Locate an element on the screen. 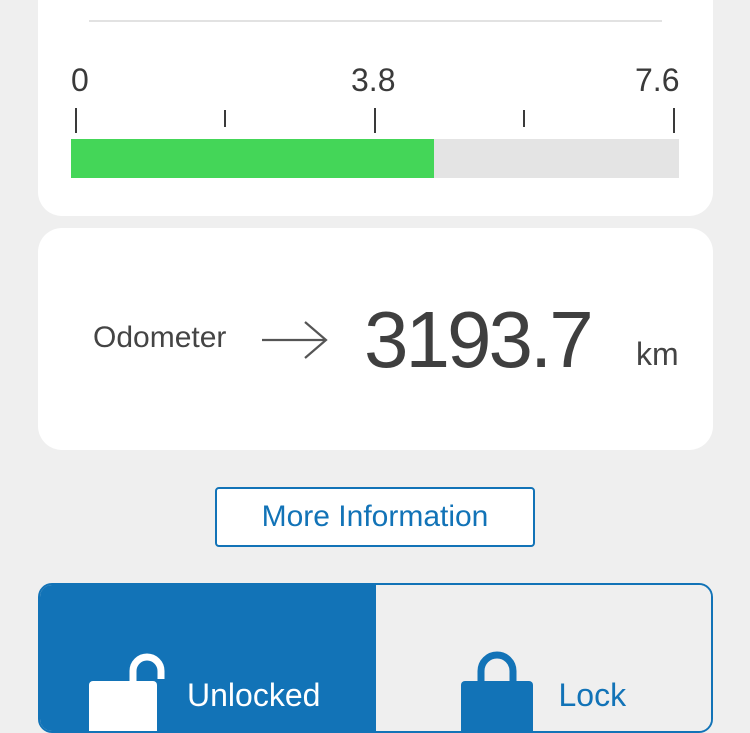 The height and width of the screenshot is (733, 750). more-information-button: More Information is located at coordinates (375, 517).